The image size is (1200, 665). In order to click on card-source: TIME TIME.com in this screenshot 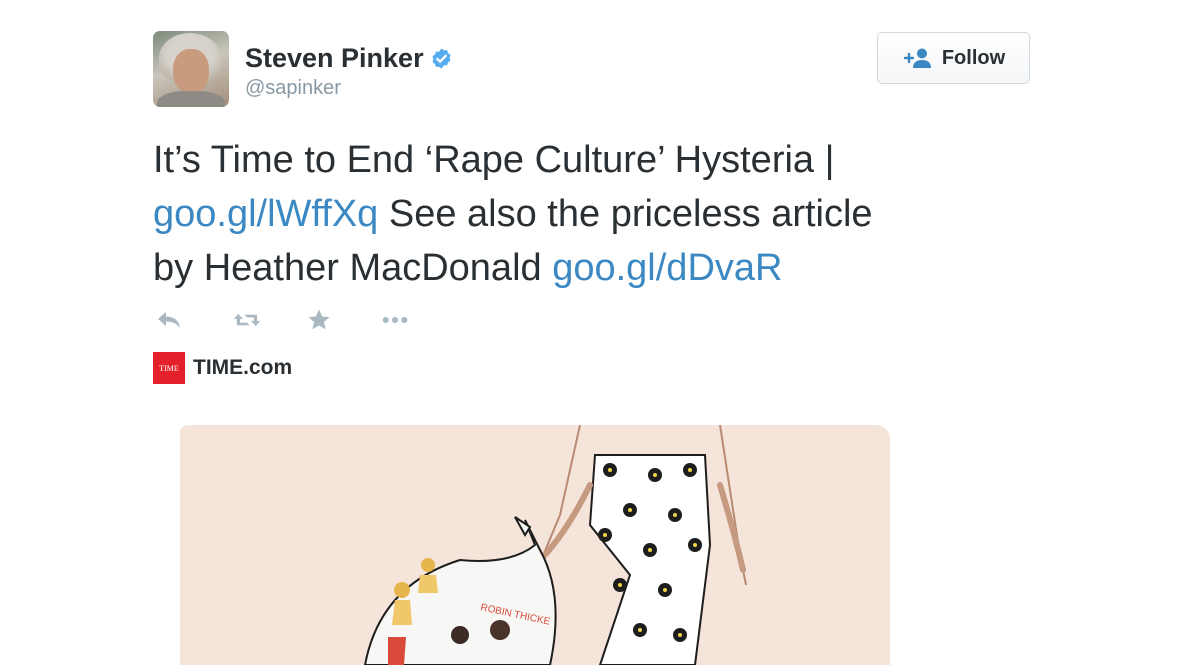, I will do `click(222, 368)`.